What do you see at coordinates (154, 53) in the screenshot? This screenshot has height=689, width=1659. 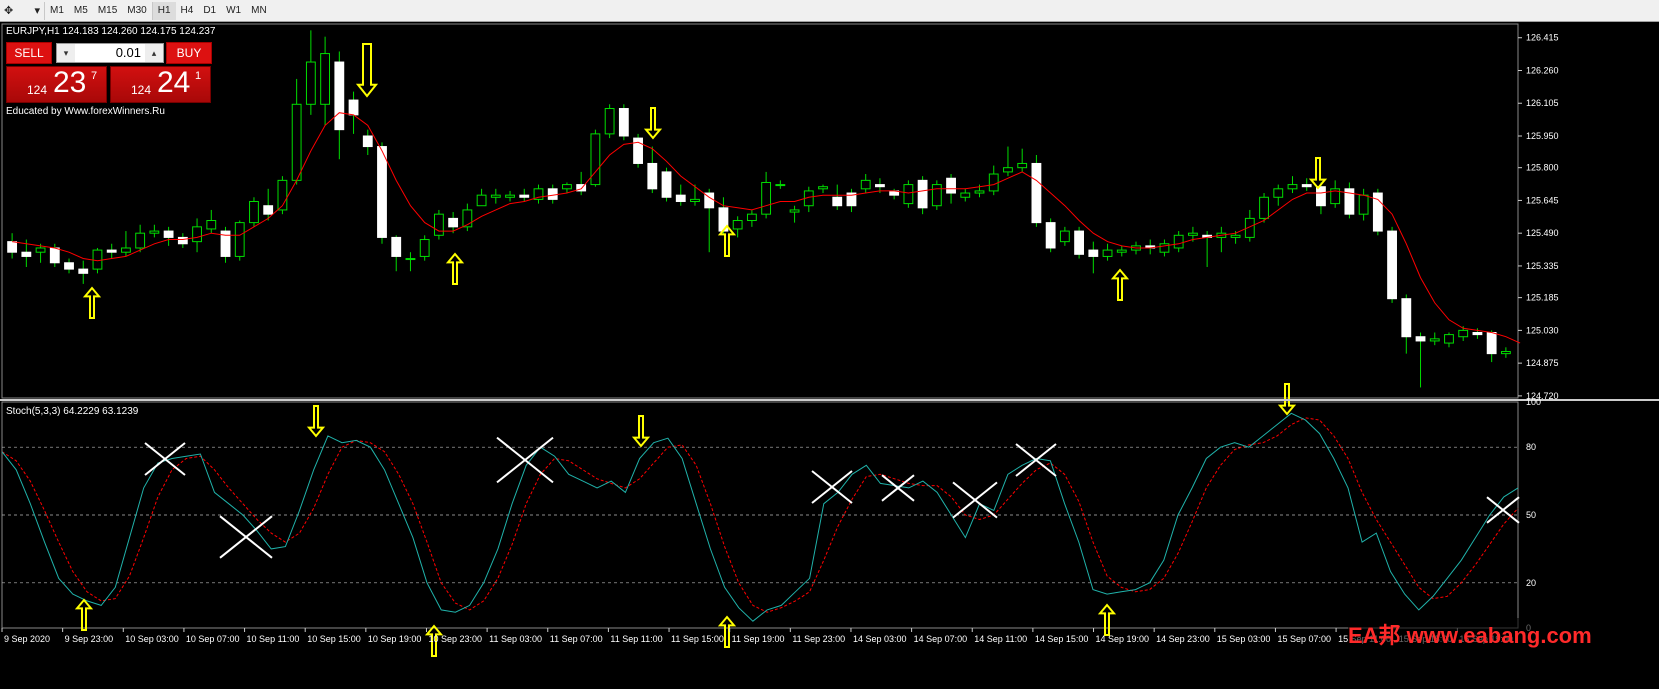 I see `lot-increase-icon: ▴` at bounding box center [154, 53].